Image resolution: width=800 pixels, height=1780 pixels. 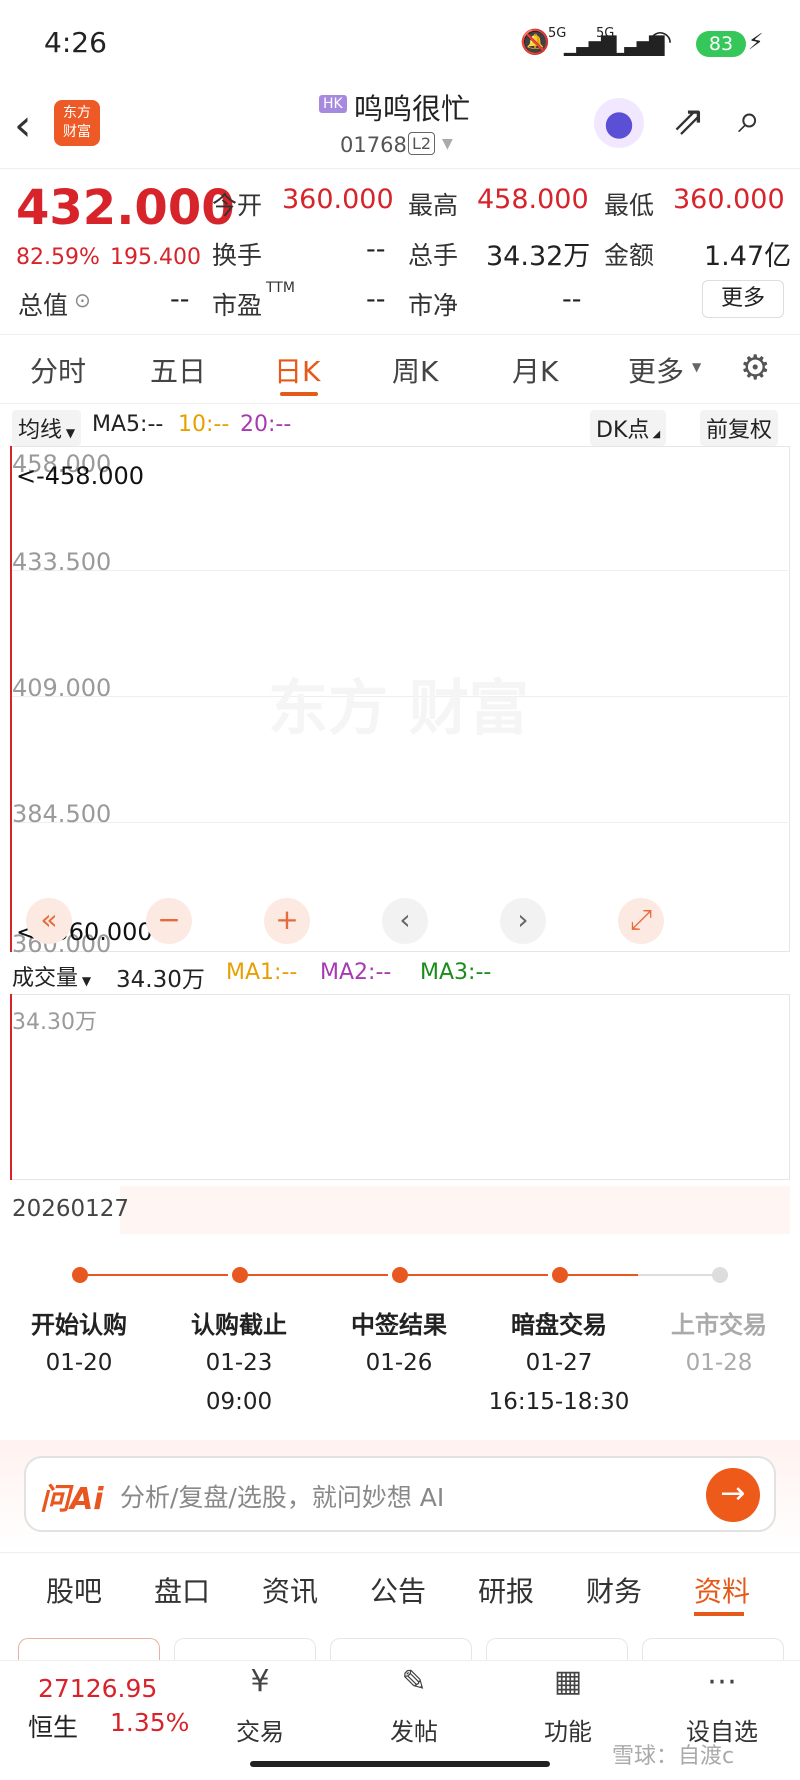 I want to click on stock-code: 01768, so click(x=373, y=145).